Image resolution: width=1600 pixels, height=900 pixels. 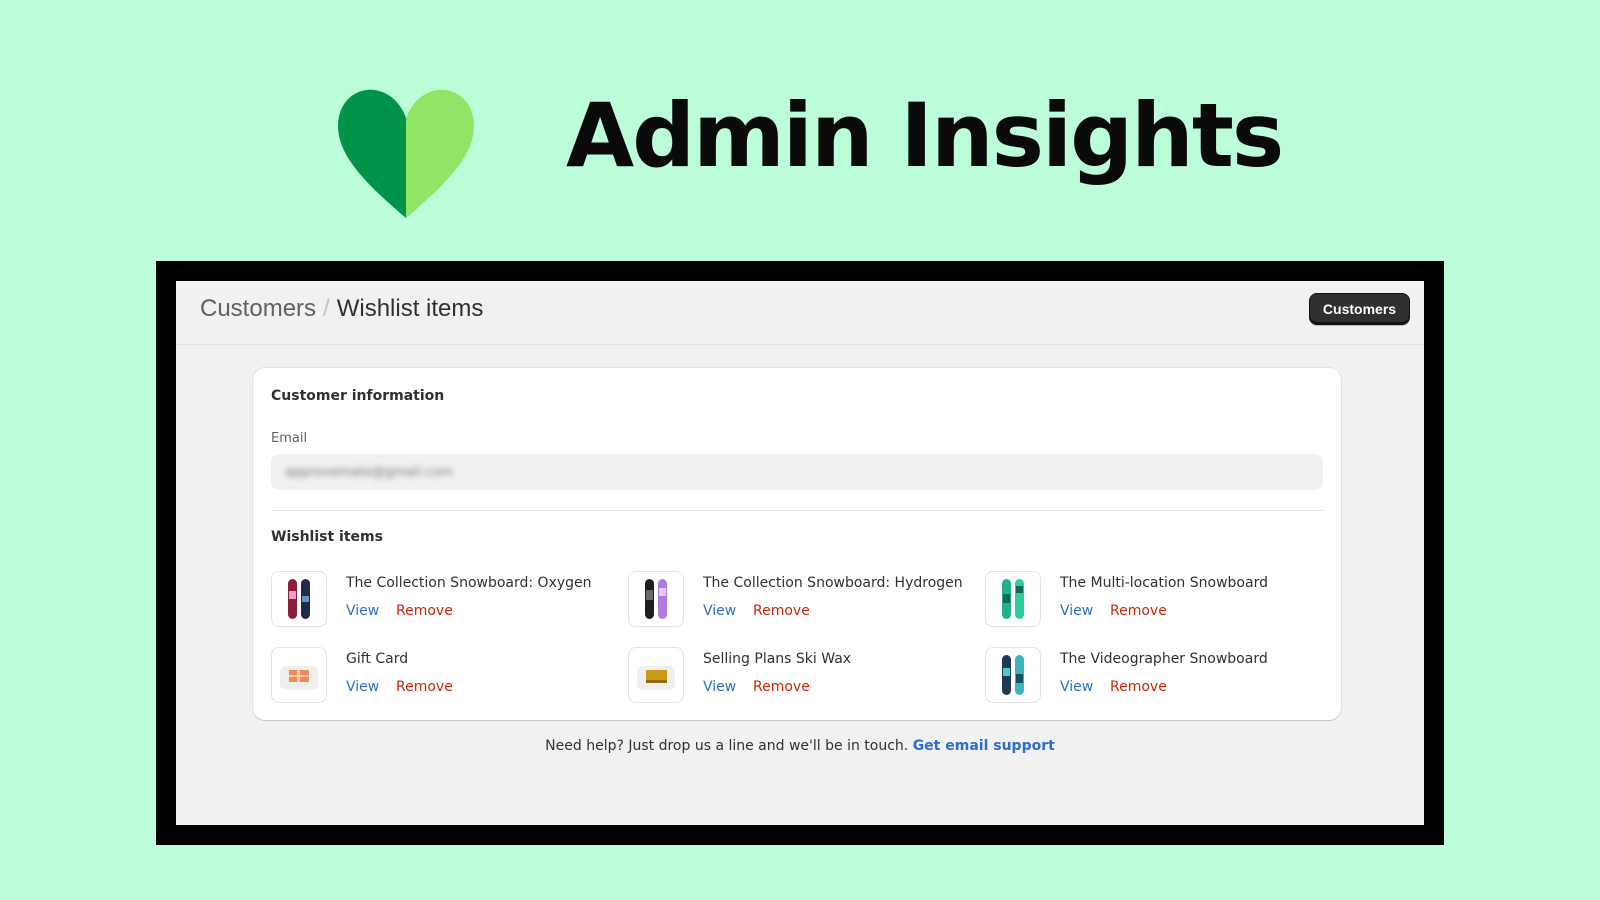 I want to click on section-divider, so click(x=797, y=510).